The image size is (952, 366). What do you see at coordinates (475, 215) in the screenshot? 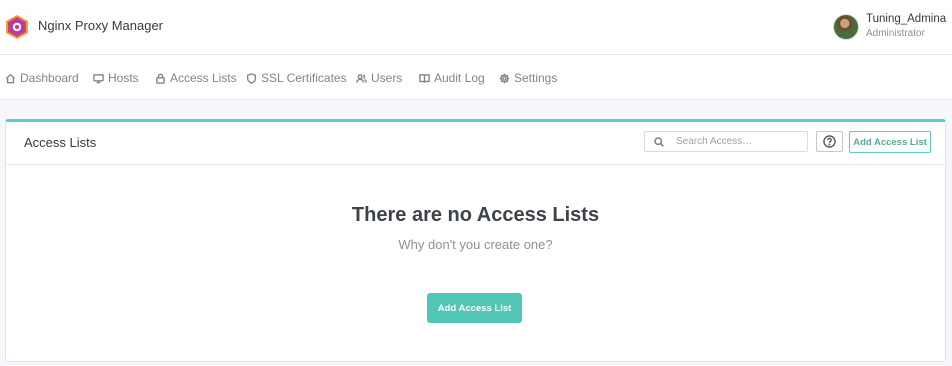
I see `empty-state-title: There are no Access Lists` at bounding box center [475, 215].